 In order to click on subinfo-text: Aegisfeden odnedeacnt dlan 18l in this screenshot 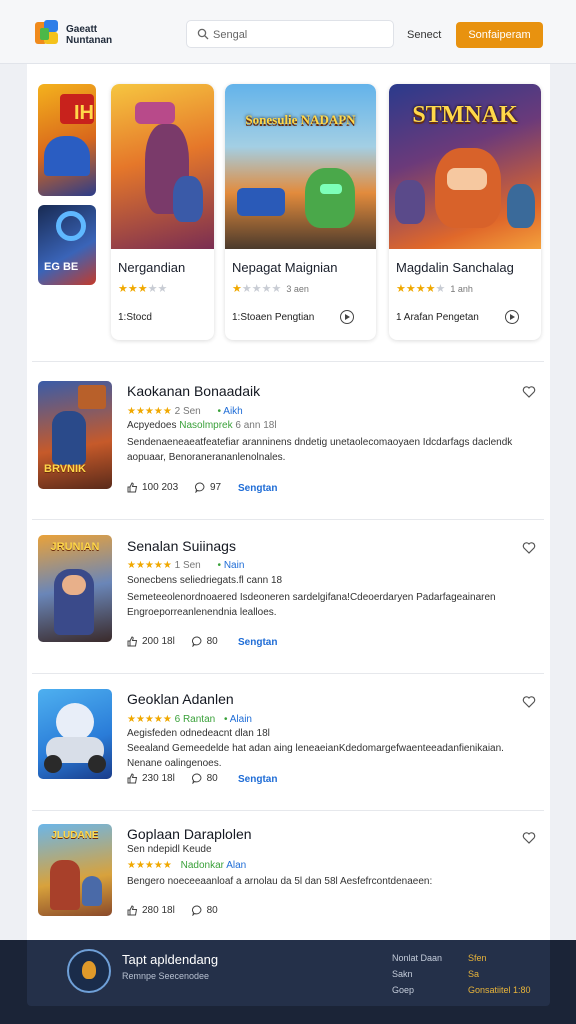, I will do `click(198, 733)`.